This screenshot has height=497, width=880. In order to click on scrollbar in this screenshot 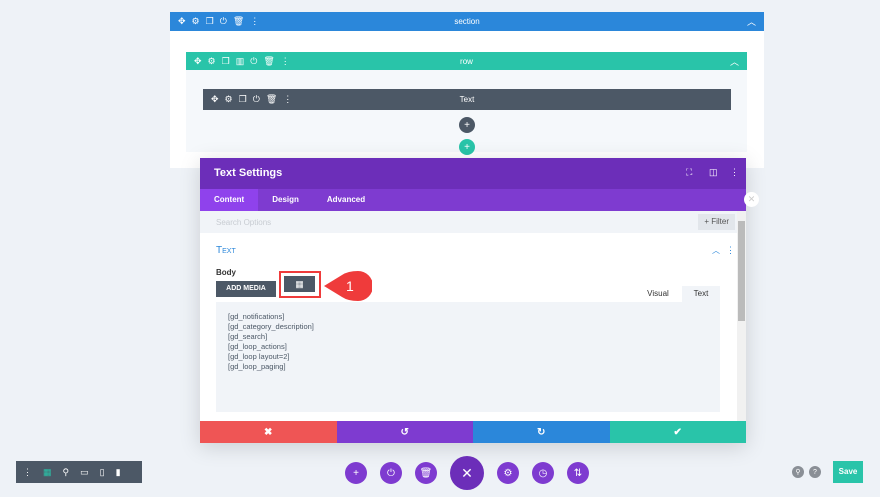, I will do `click(741, 316)`.